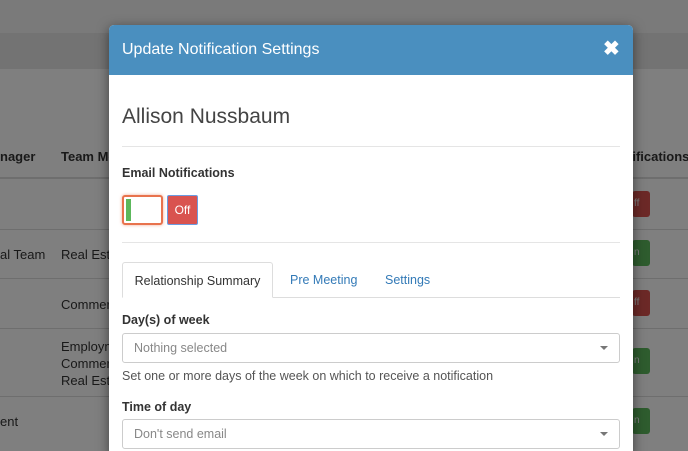 This screenshot has width=688, height=451. Describe the element at coordinates (611, 49) in the screenshot. I see `close-icon: ✖` at that location.